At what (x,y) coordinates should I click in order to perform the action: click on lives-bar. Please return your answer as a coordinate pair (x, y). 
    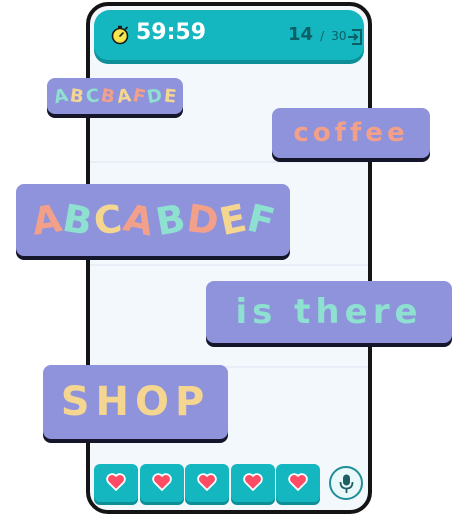
    Looking at the image, I should click on (208, 484).